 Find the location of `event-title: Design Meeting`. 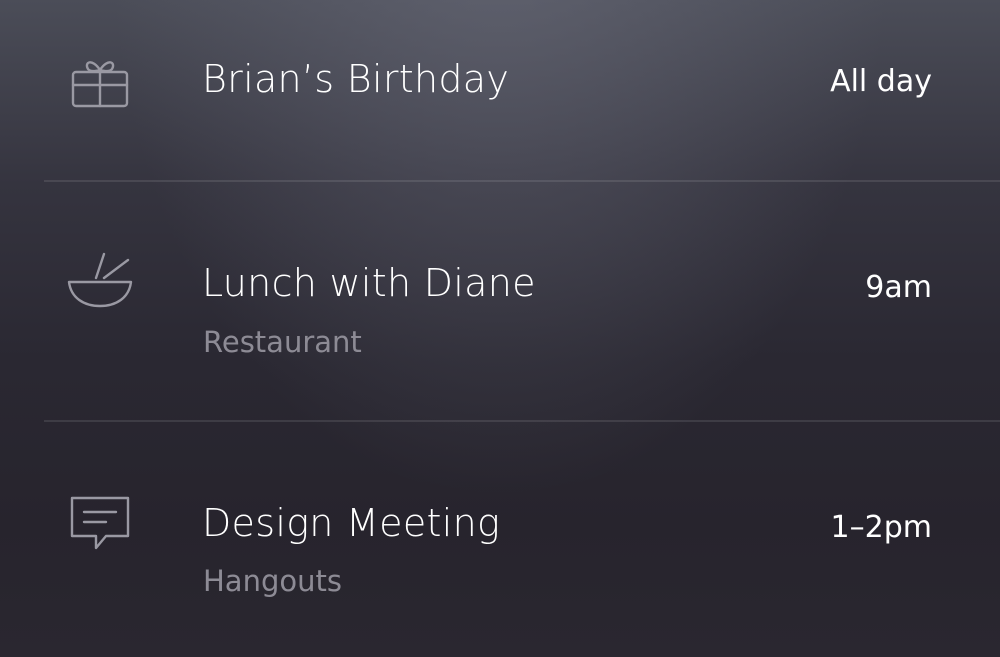

event-title: Design Meeting is located at coordinates (351, 523).